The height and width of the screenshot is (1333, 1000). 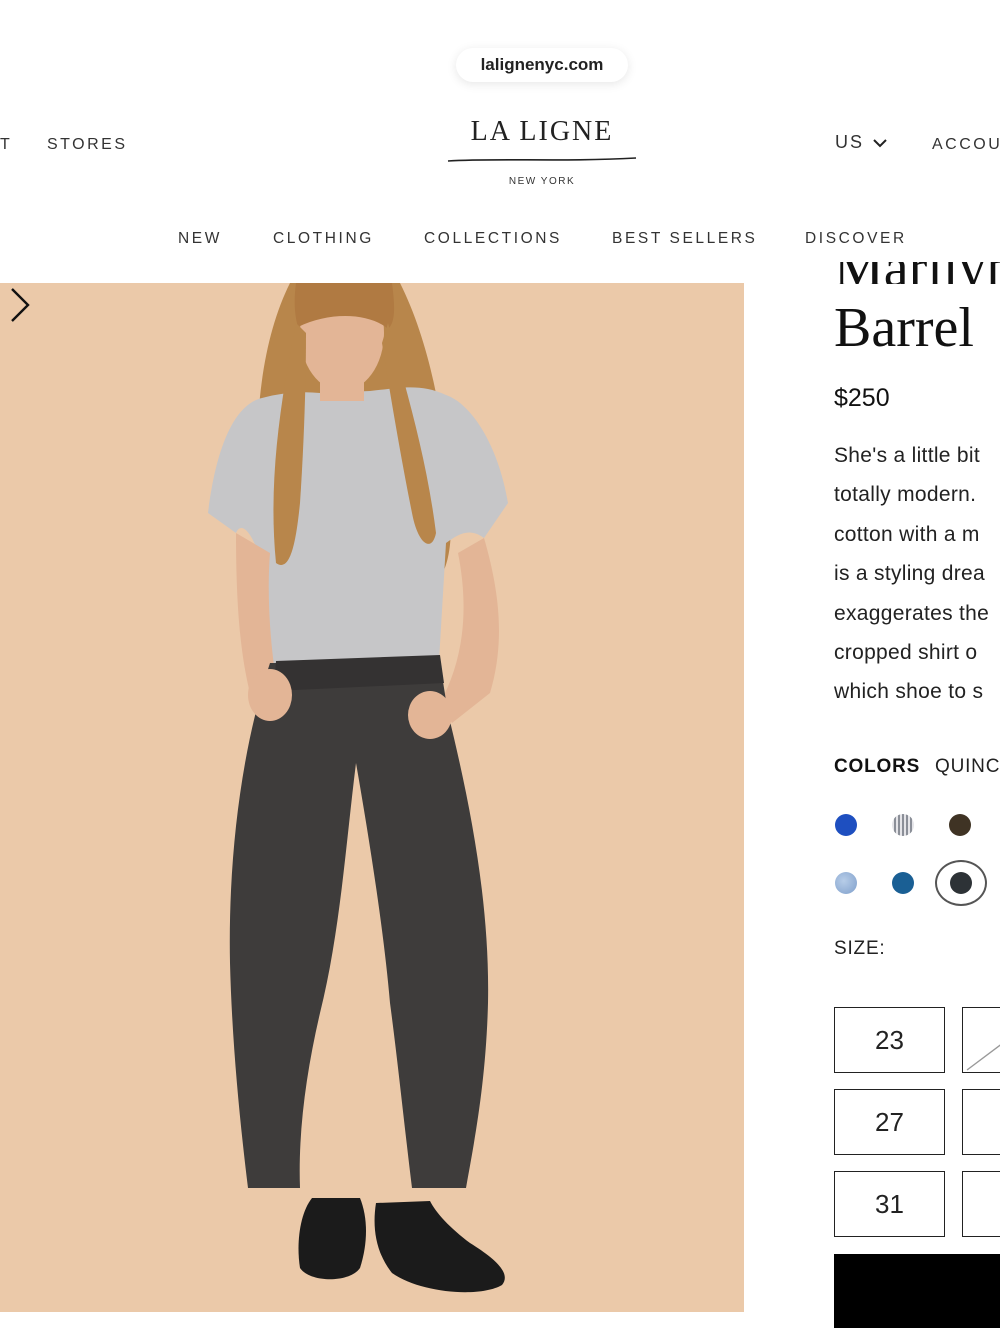 What do you see at coordinates (889, 1122) in the screenshot?
I see `size-option: 27` at bounding box center [889, 1122].